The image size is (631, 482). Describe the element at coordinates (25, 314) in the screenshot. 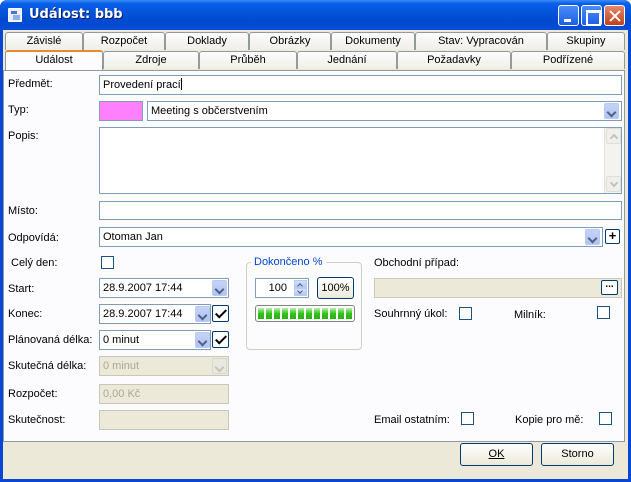

I see `konec-label: Konec:` at that location.